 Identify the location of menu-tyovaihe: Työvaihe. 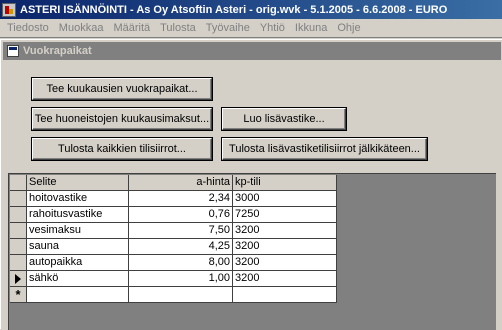
(228, 28).